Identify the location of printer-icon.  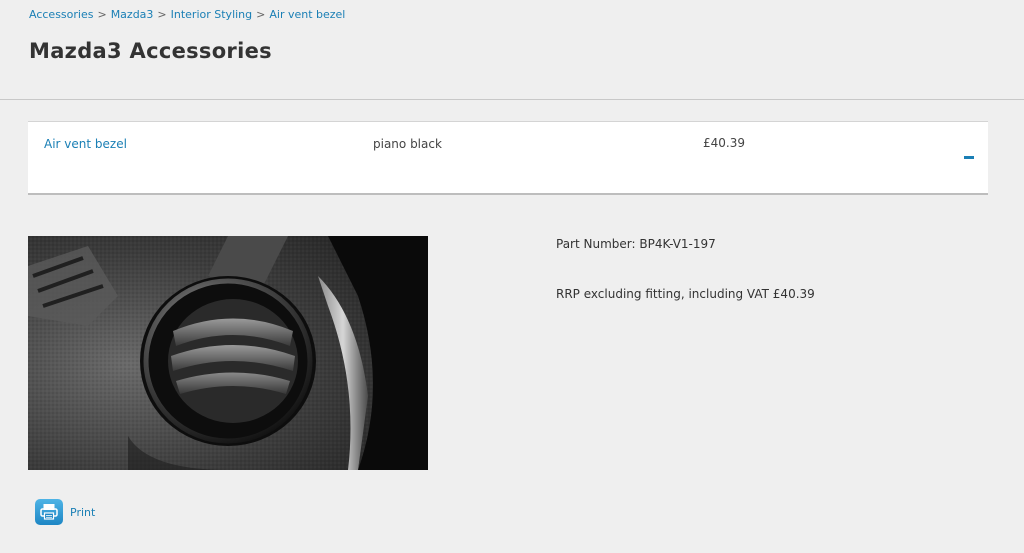
(49, 512).